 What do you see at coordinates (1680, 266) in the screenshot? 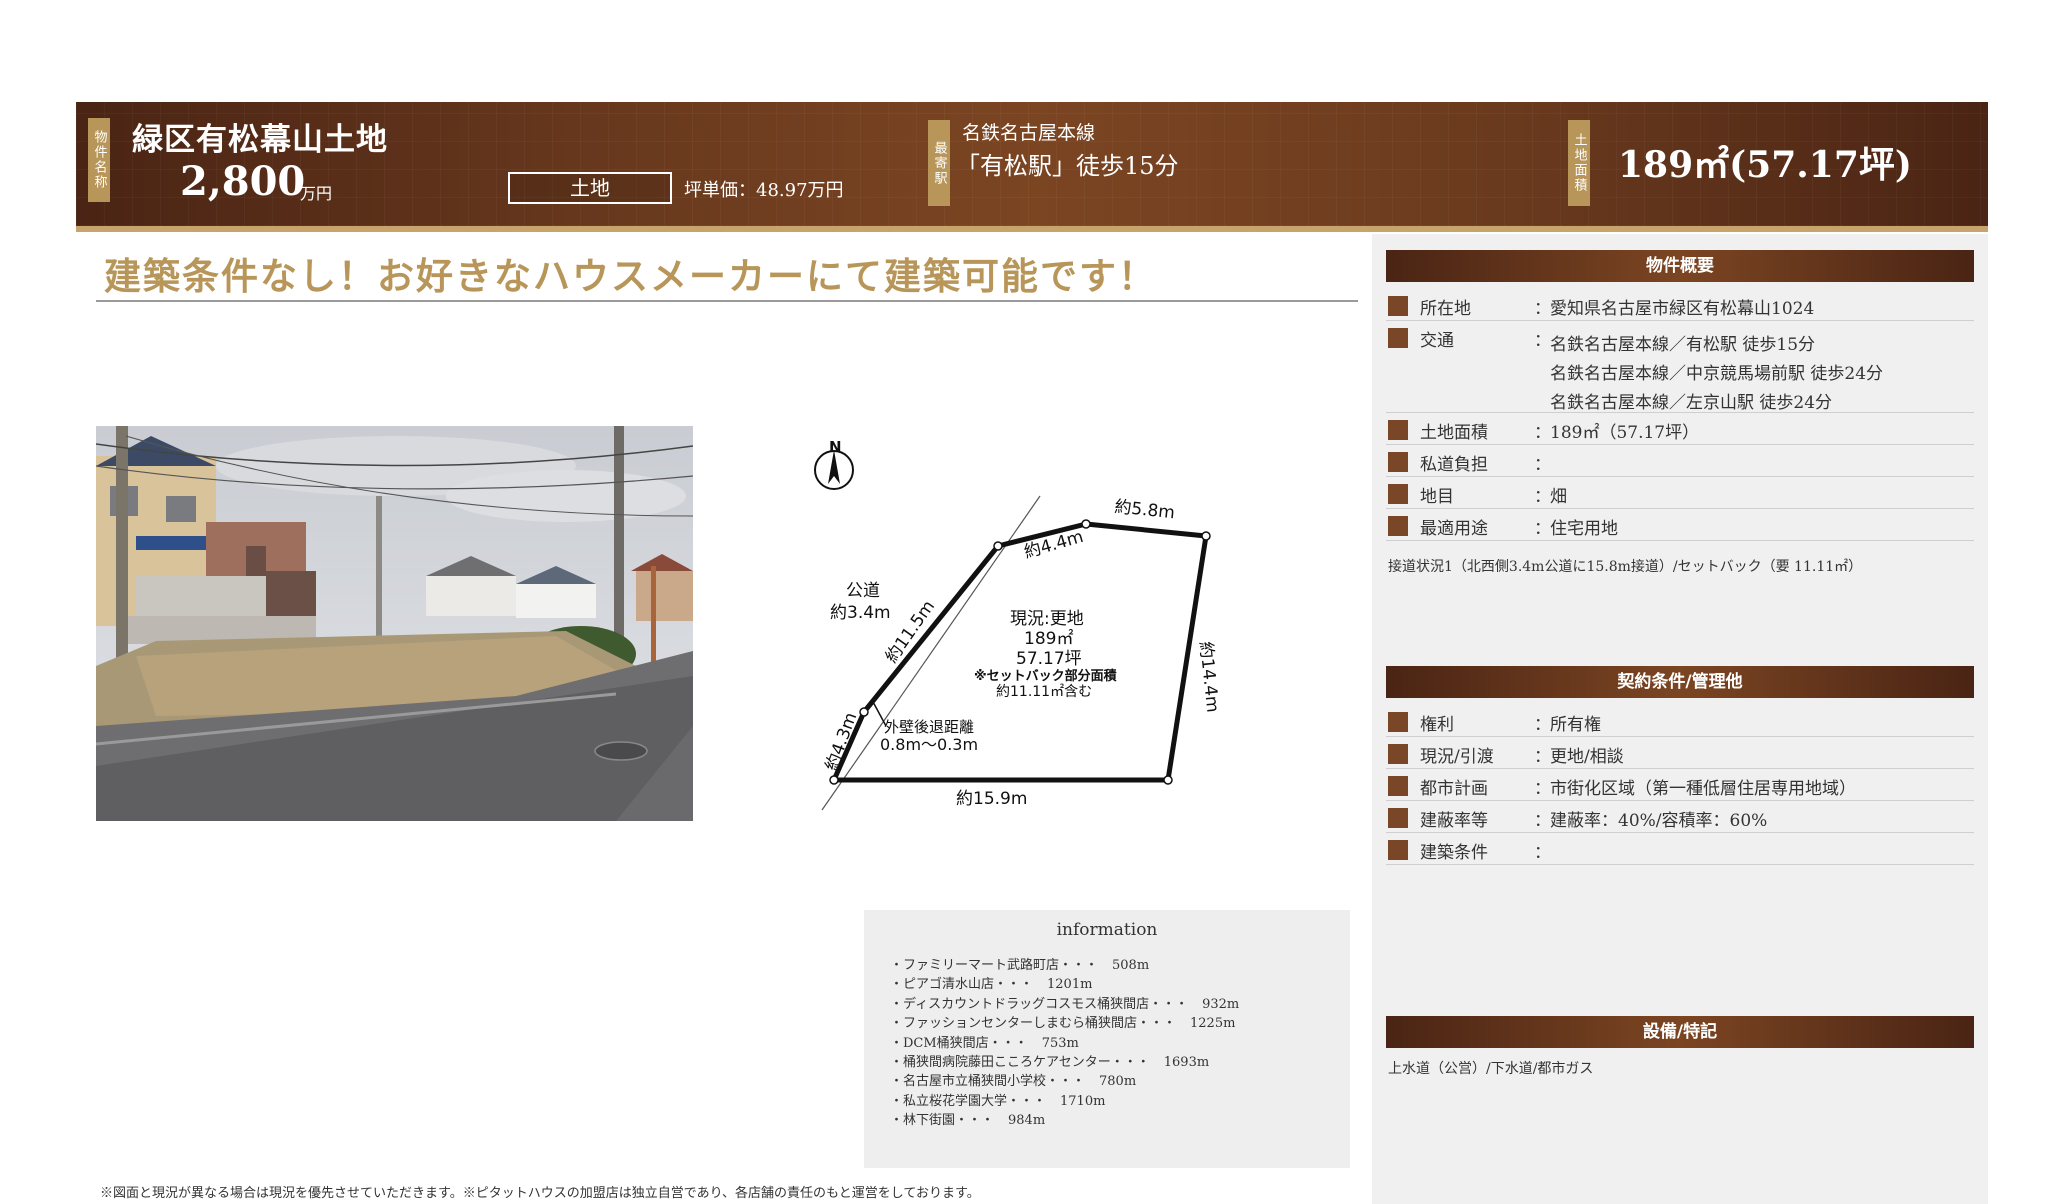
I see `overview-header: 物件概要` at bounding box center [1680, 266].